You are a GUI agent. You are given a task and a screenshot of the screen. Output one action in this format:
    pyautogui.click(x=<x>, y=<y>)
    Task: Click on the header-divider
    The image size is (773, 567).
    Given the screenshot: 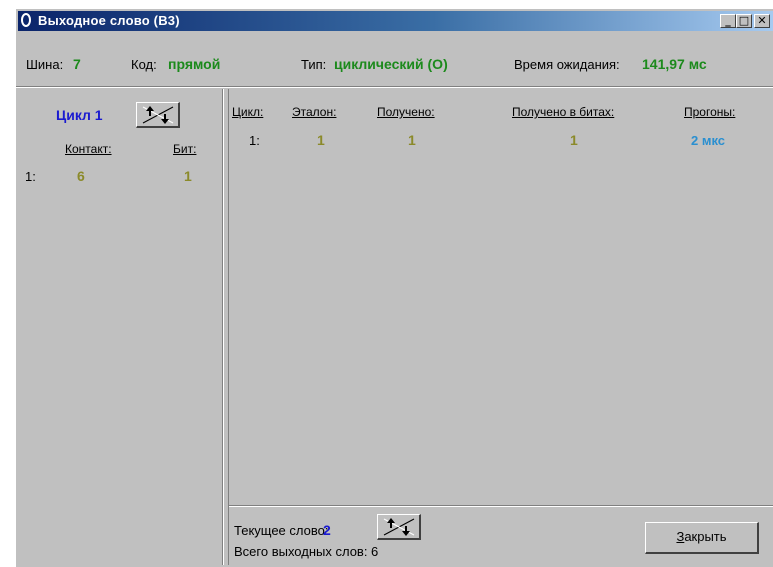 What is the action you would take?
    pyautogui.click(x=394, y=87)
    